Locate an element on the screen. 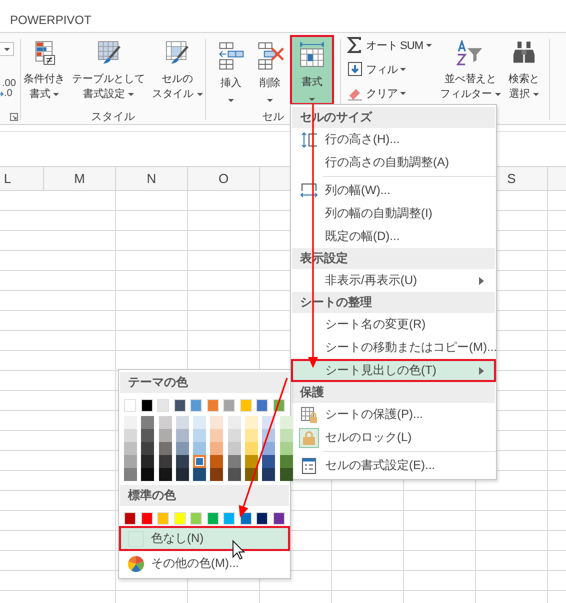 The height and width of the screenshot is (603, 566). ribbon-button: 条件付き 書式 is located at coordinates (44, 70).